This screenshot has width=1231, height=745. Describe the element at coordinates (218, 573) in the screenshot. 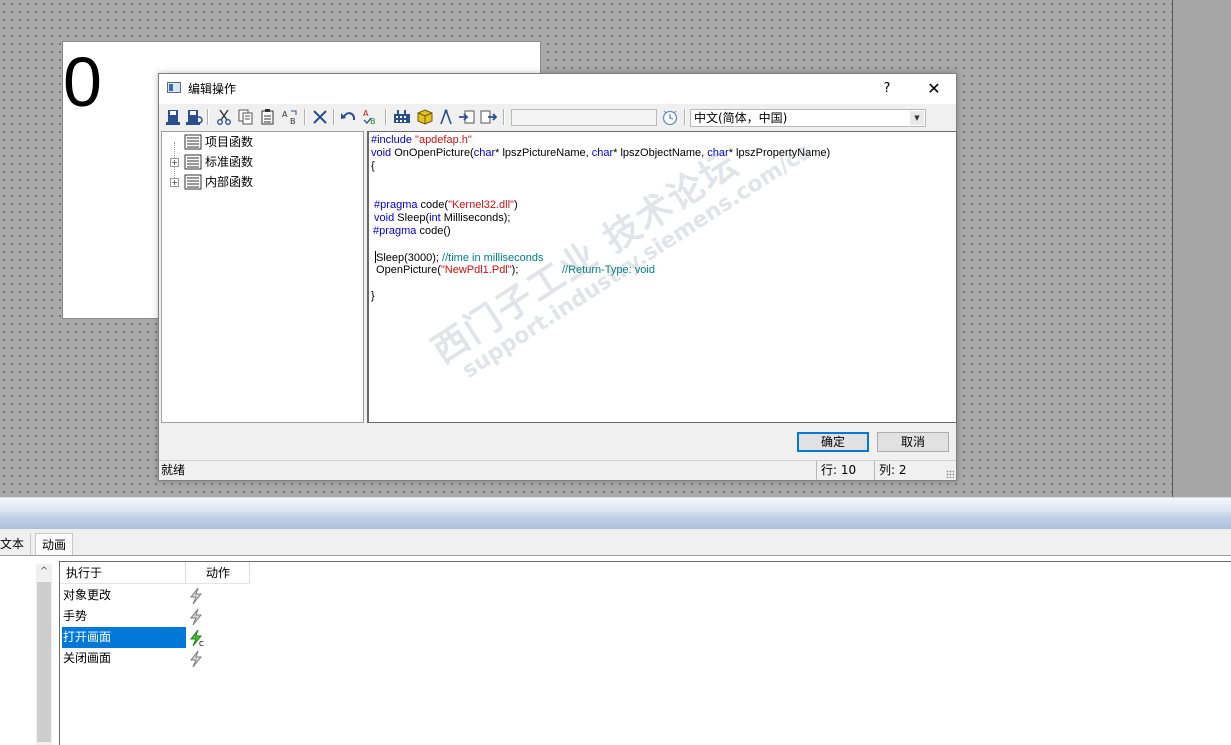

I see `column-header-action: 动作` at that location.